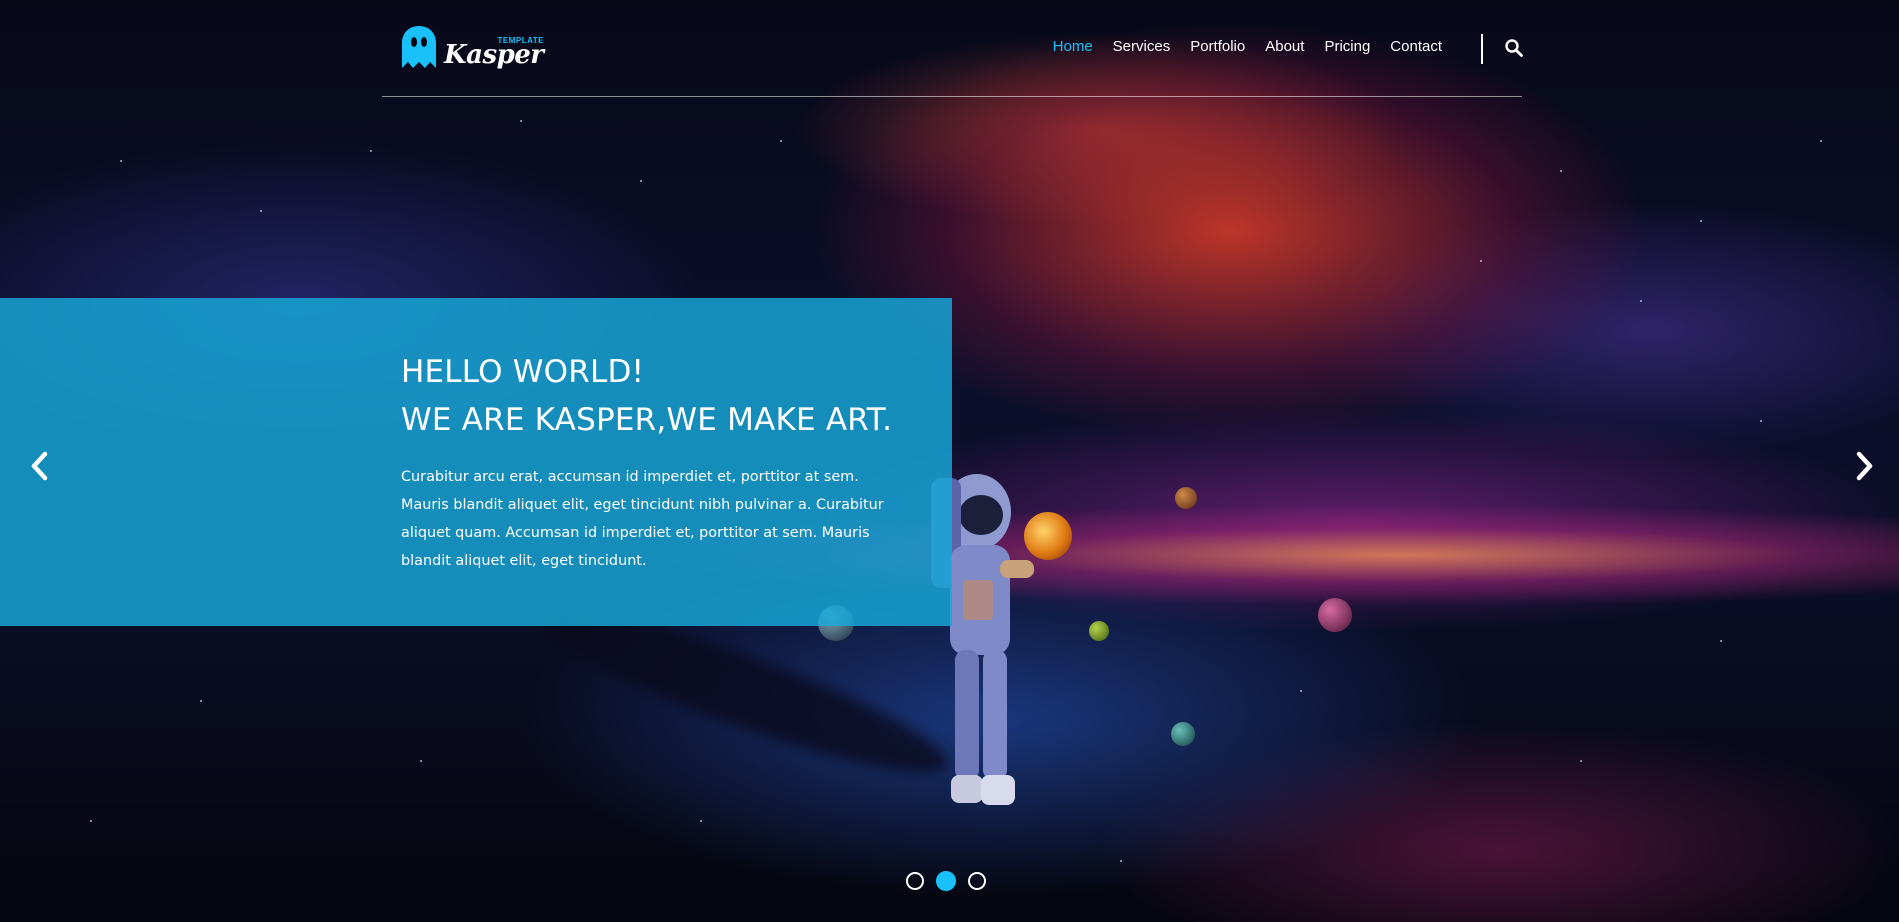  What do you see at coordinates (494, 55) in the screenshot?
I see `logo-name: Kasper` at bounding box center [494, 55].